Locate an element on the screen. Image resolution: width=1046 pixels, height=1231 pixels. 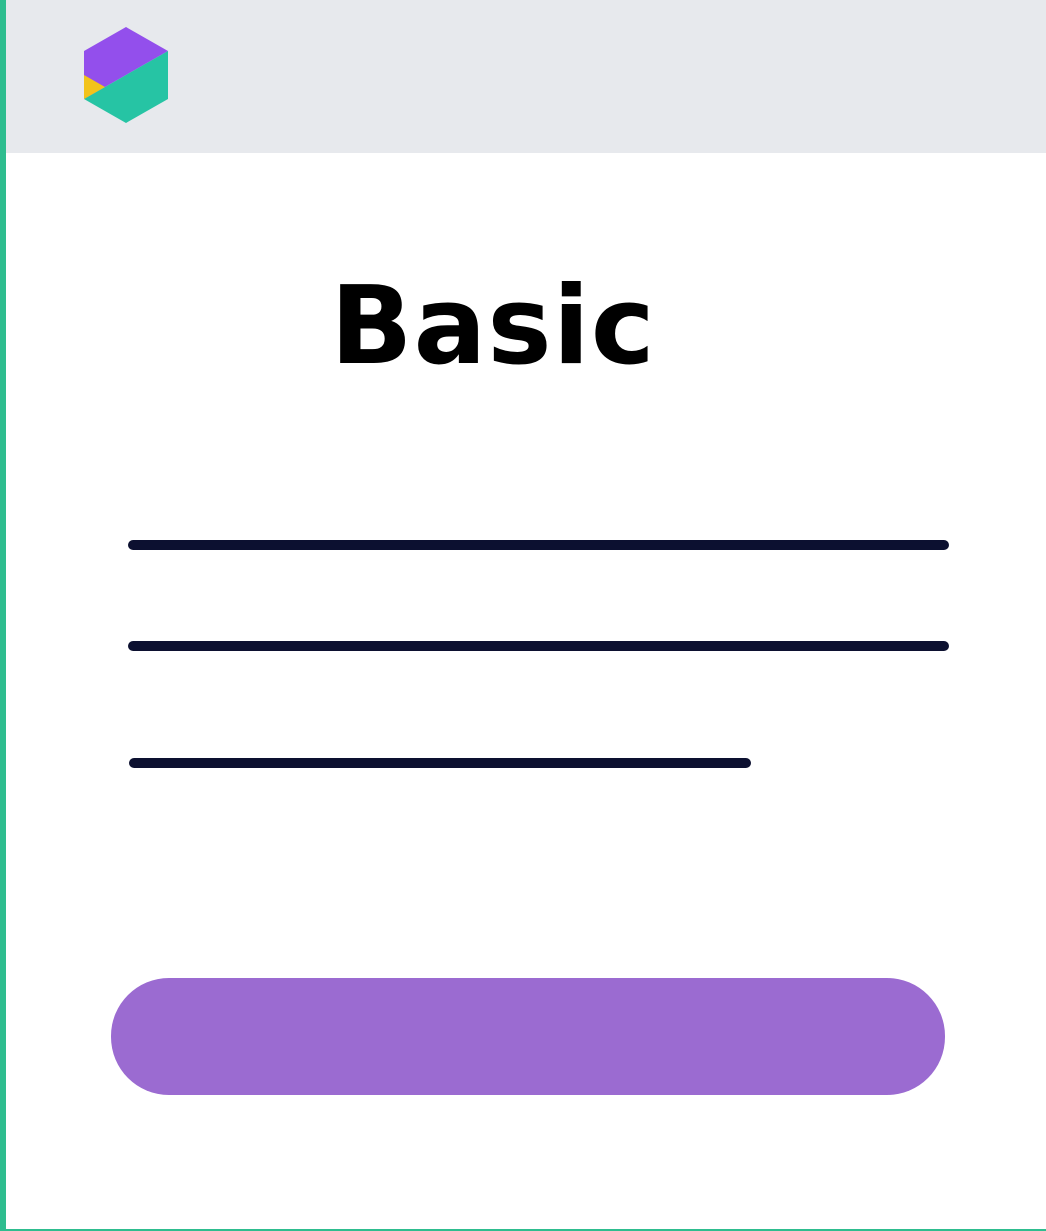
plan-title: Basic is located at coordinates (493, 326).